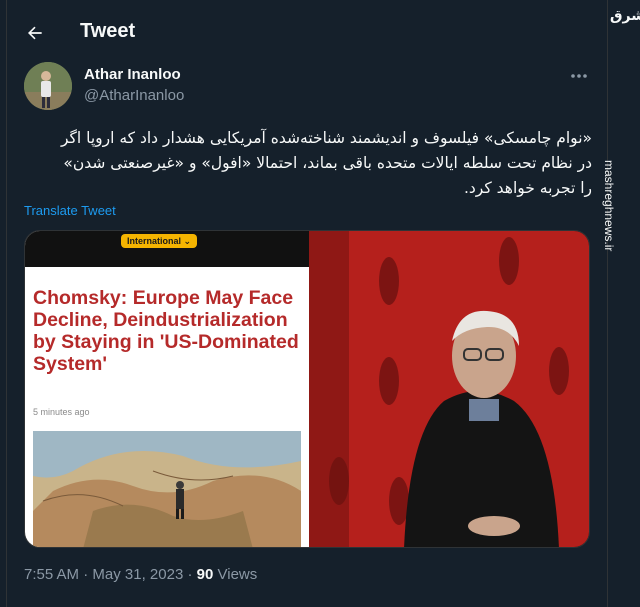 This screenshot has height=607, width=640. I want to click on watermark-site: mashreghnews.ir, so click(609, 206).